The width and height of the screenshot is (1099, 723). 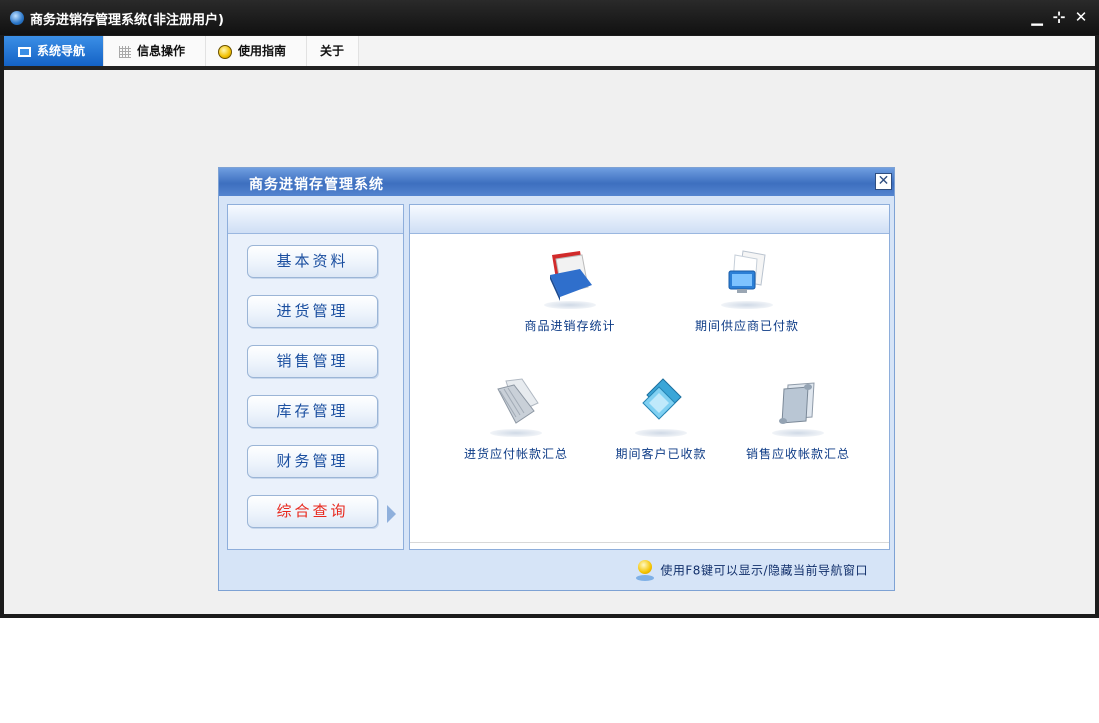 What do you see at coordinates (515, 454) in the screenshot?
I see `function-label: 进货应付帐款汇总` at bounding box center [515, 454].